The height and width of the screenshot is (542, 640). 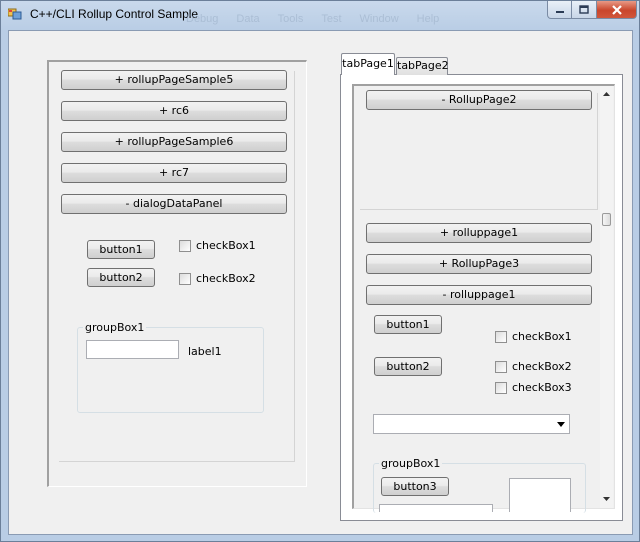 What do you see at coordinates (114, 14) in the screenshot?
I see `window-title: C++/CLI Rollup Control Sample` at bounding box center [114, 14].